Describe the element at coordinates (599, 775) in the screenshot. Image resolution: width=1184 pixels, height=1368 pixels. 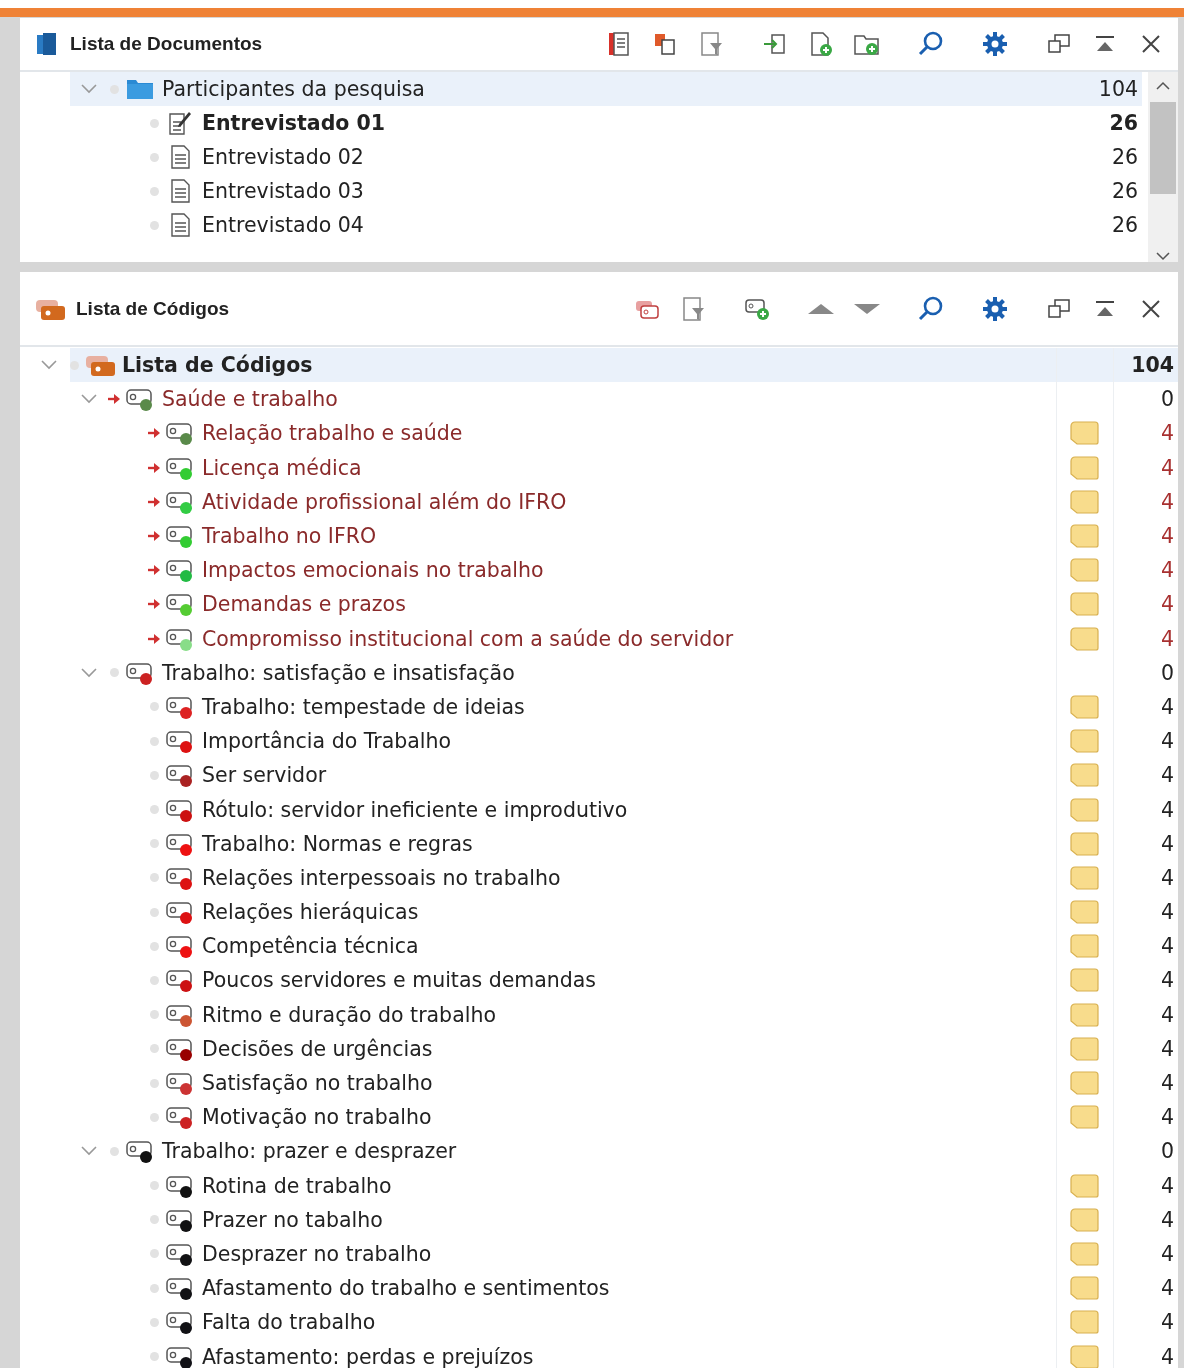
I see `tree-row: Ser servidor 4` at that location.